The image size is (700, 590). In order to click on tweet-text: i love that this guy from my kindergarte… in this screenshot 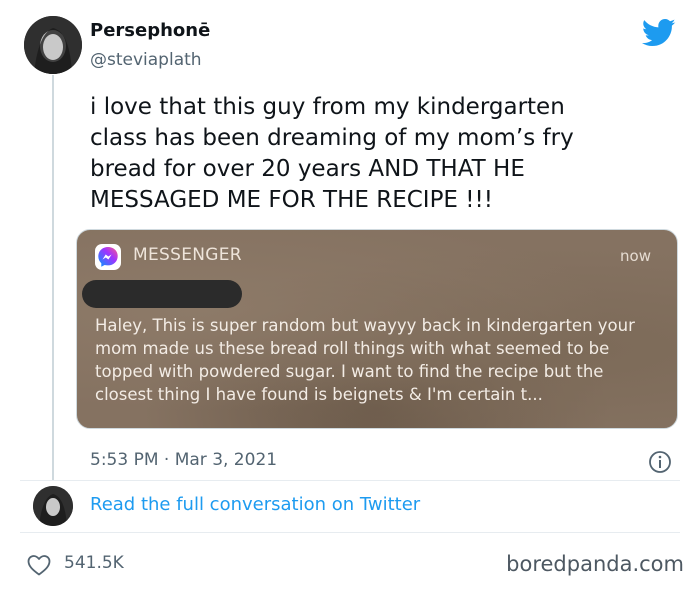, I will do `click(332, 153)`.